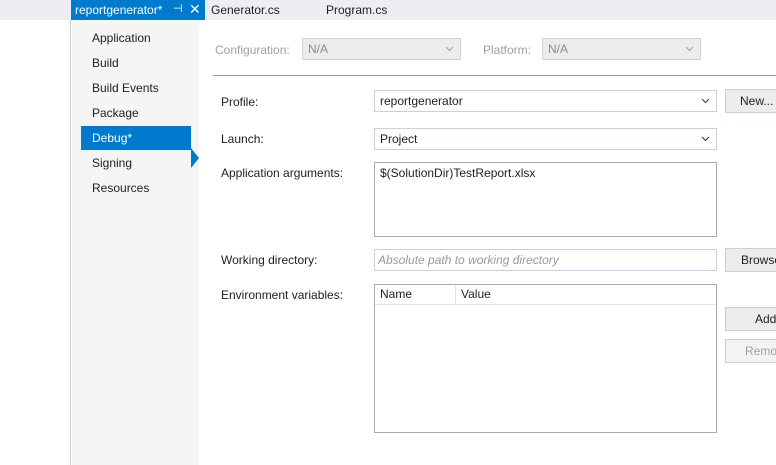 The width and height of the screenshot is (776, 465). What do you see at coordinates (545, 358) in the screenshot?
I see `environment-variables-grid: Name Value` at bounding box center [545, 358].